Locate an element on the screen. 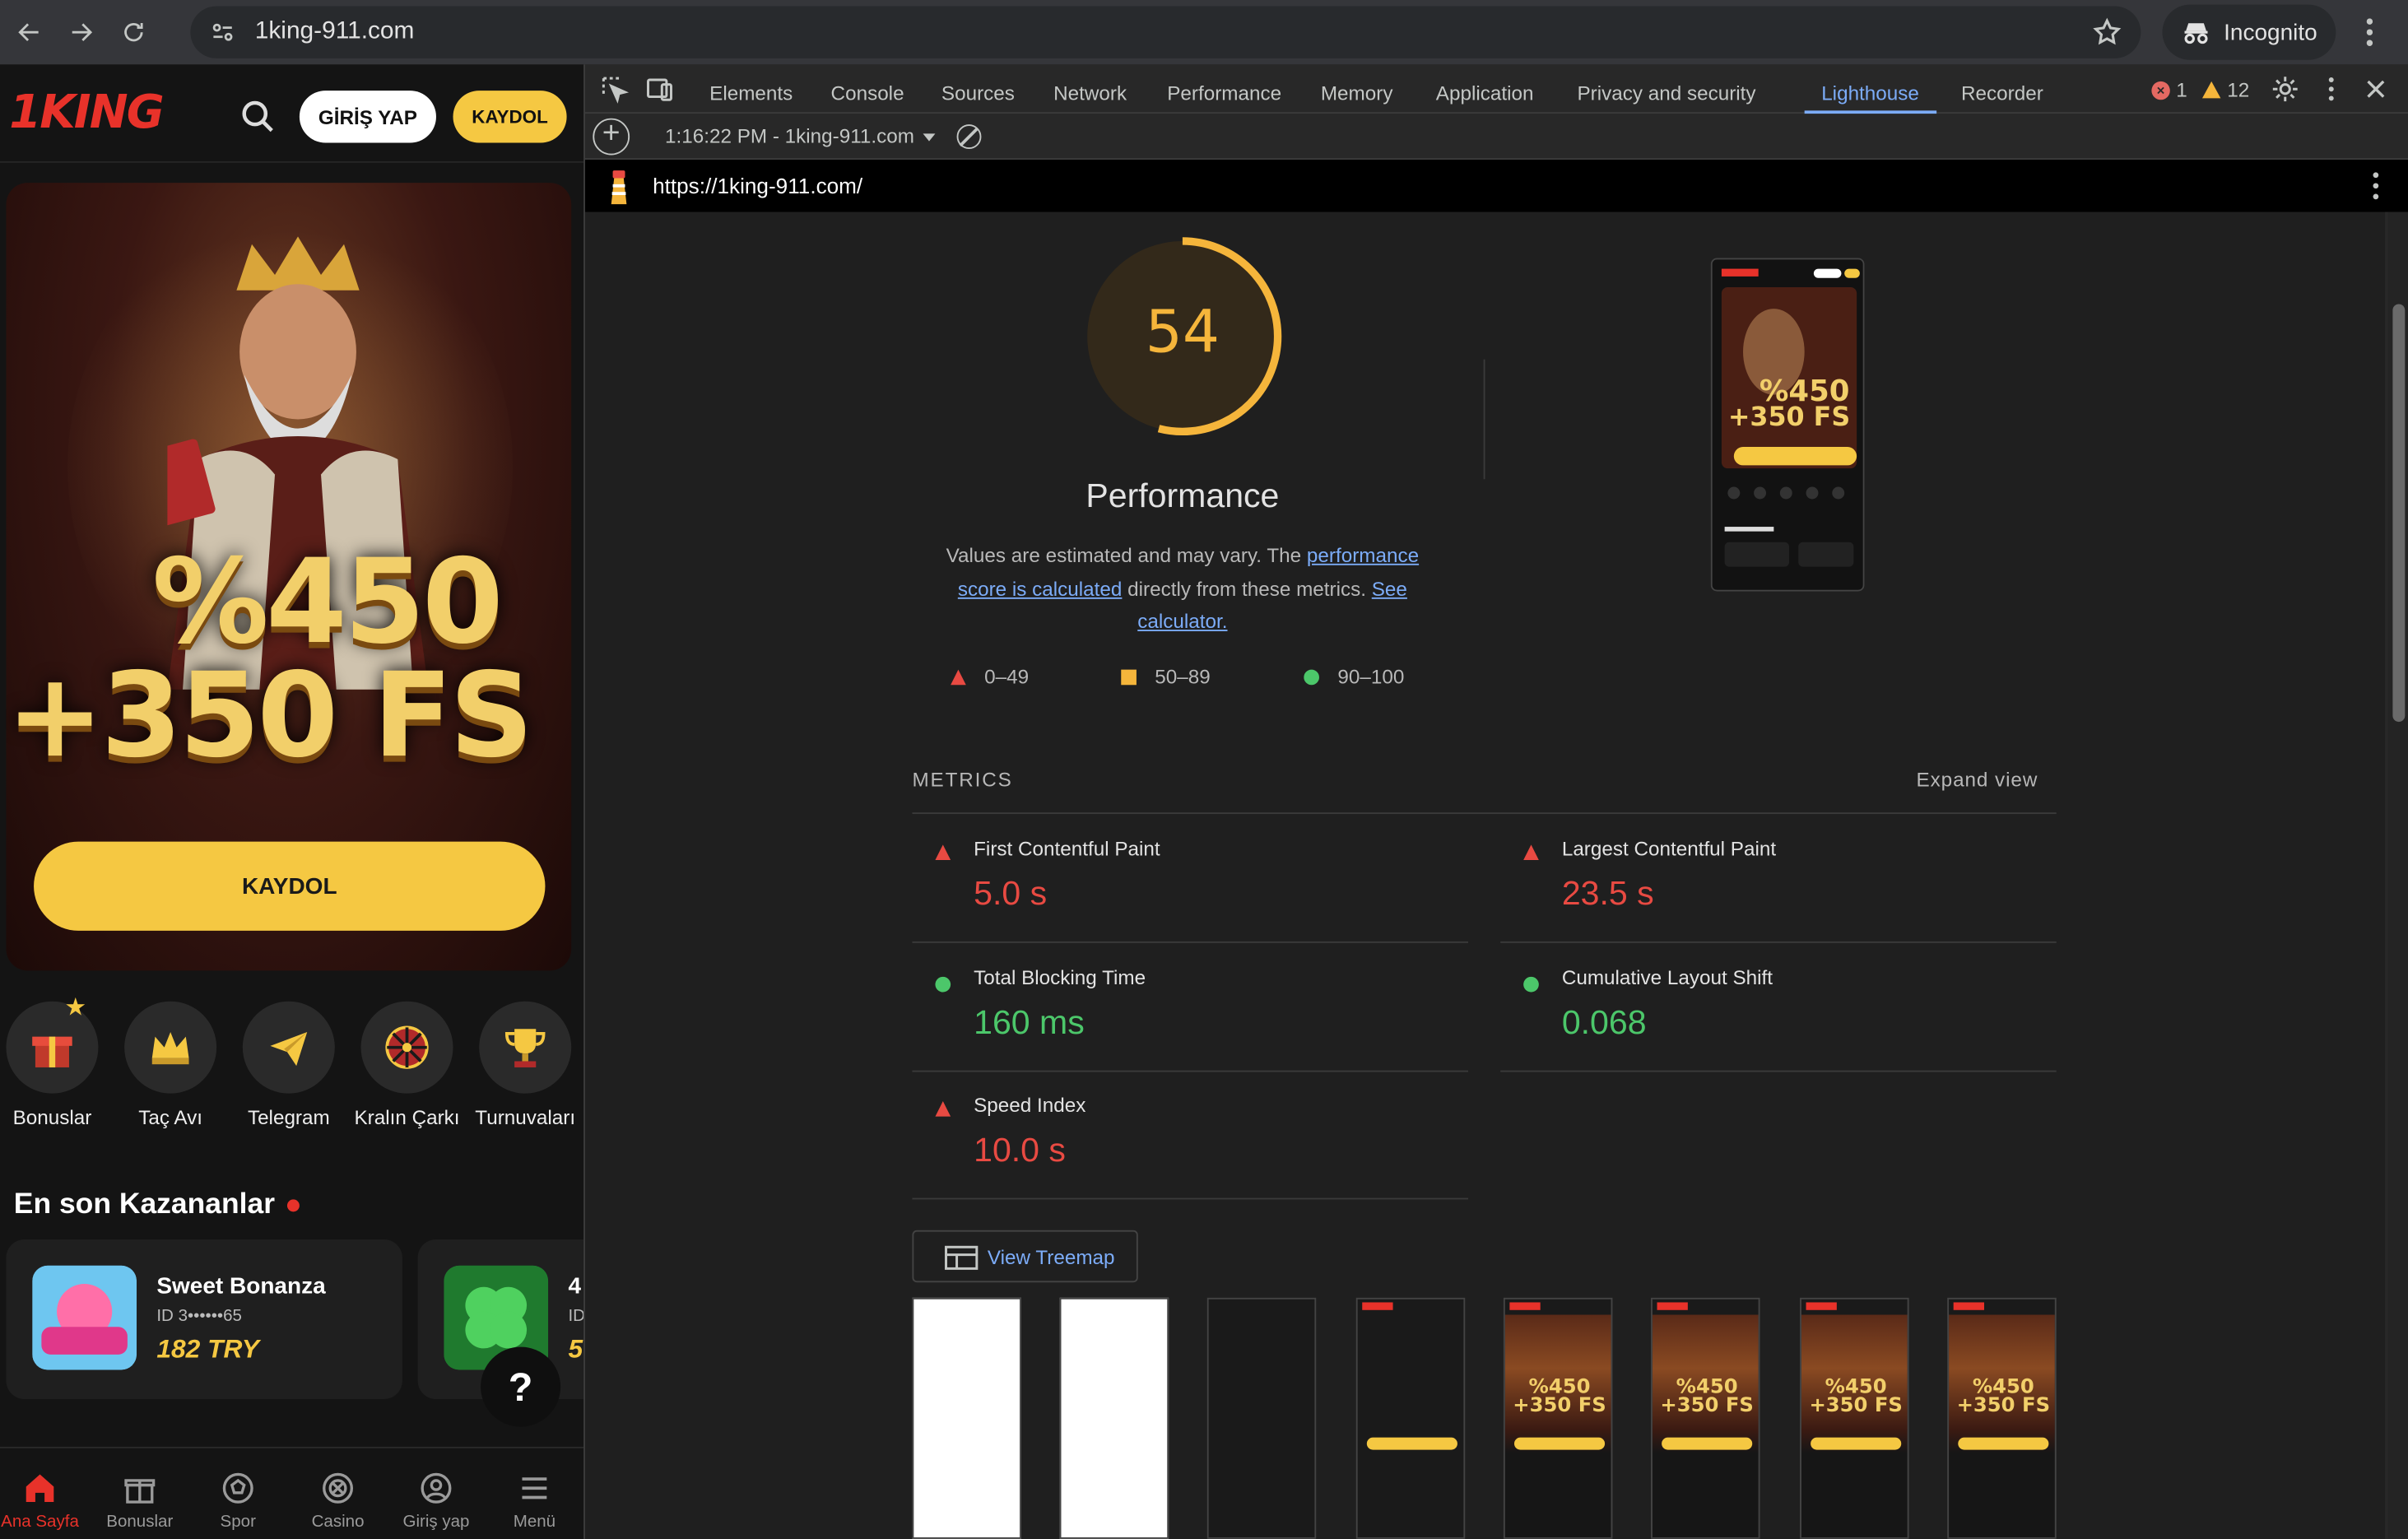  metric-cumulative-layout-shift: Cumulative Layout Shift 0.068 is located at coordinates (1778, 1008).